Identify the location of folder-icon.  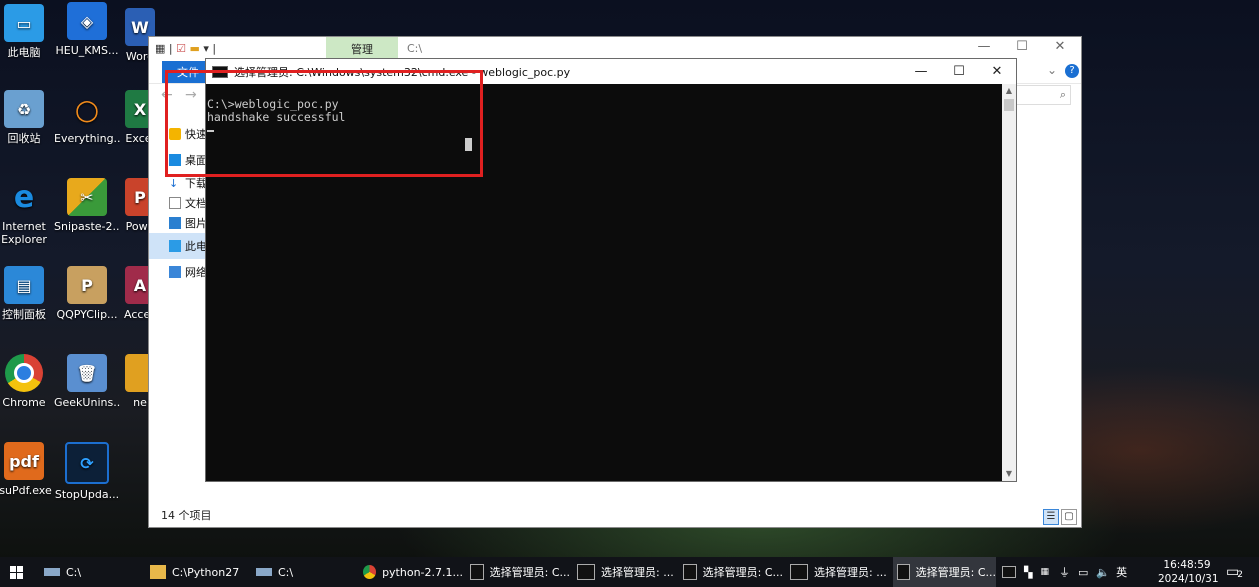
(158, 572).